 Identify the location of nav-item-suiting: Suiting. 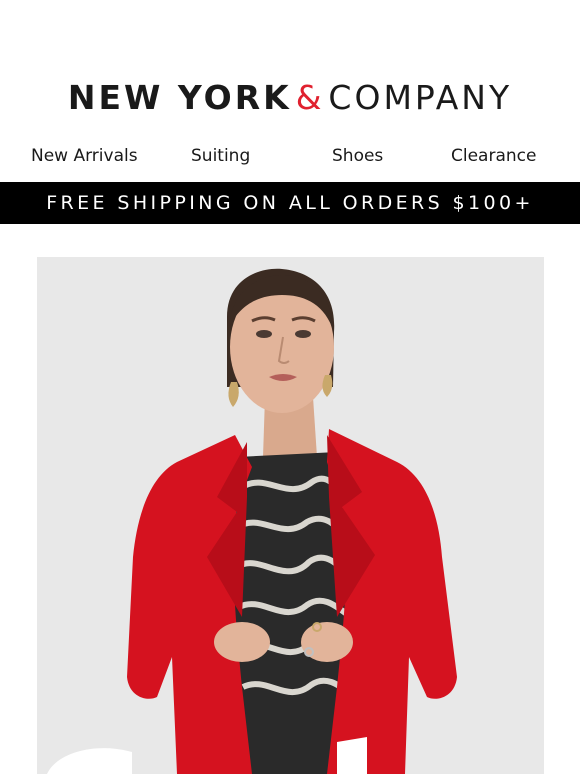
(220, 156).